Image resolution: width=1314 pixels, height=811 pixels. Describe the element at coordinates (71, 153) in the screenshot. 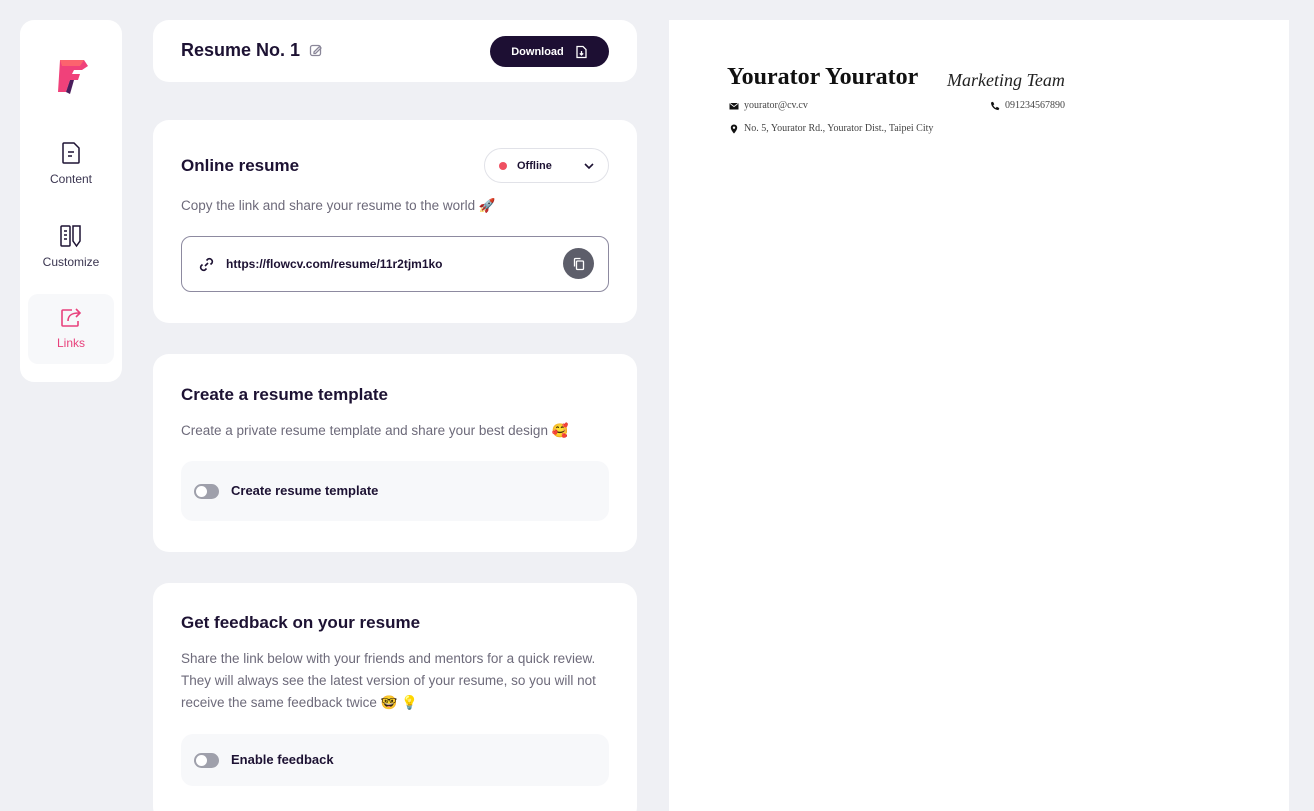

I see `document-icon` at that location.